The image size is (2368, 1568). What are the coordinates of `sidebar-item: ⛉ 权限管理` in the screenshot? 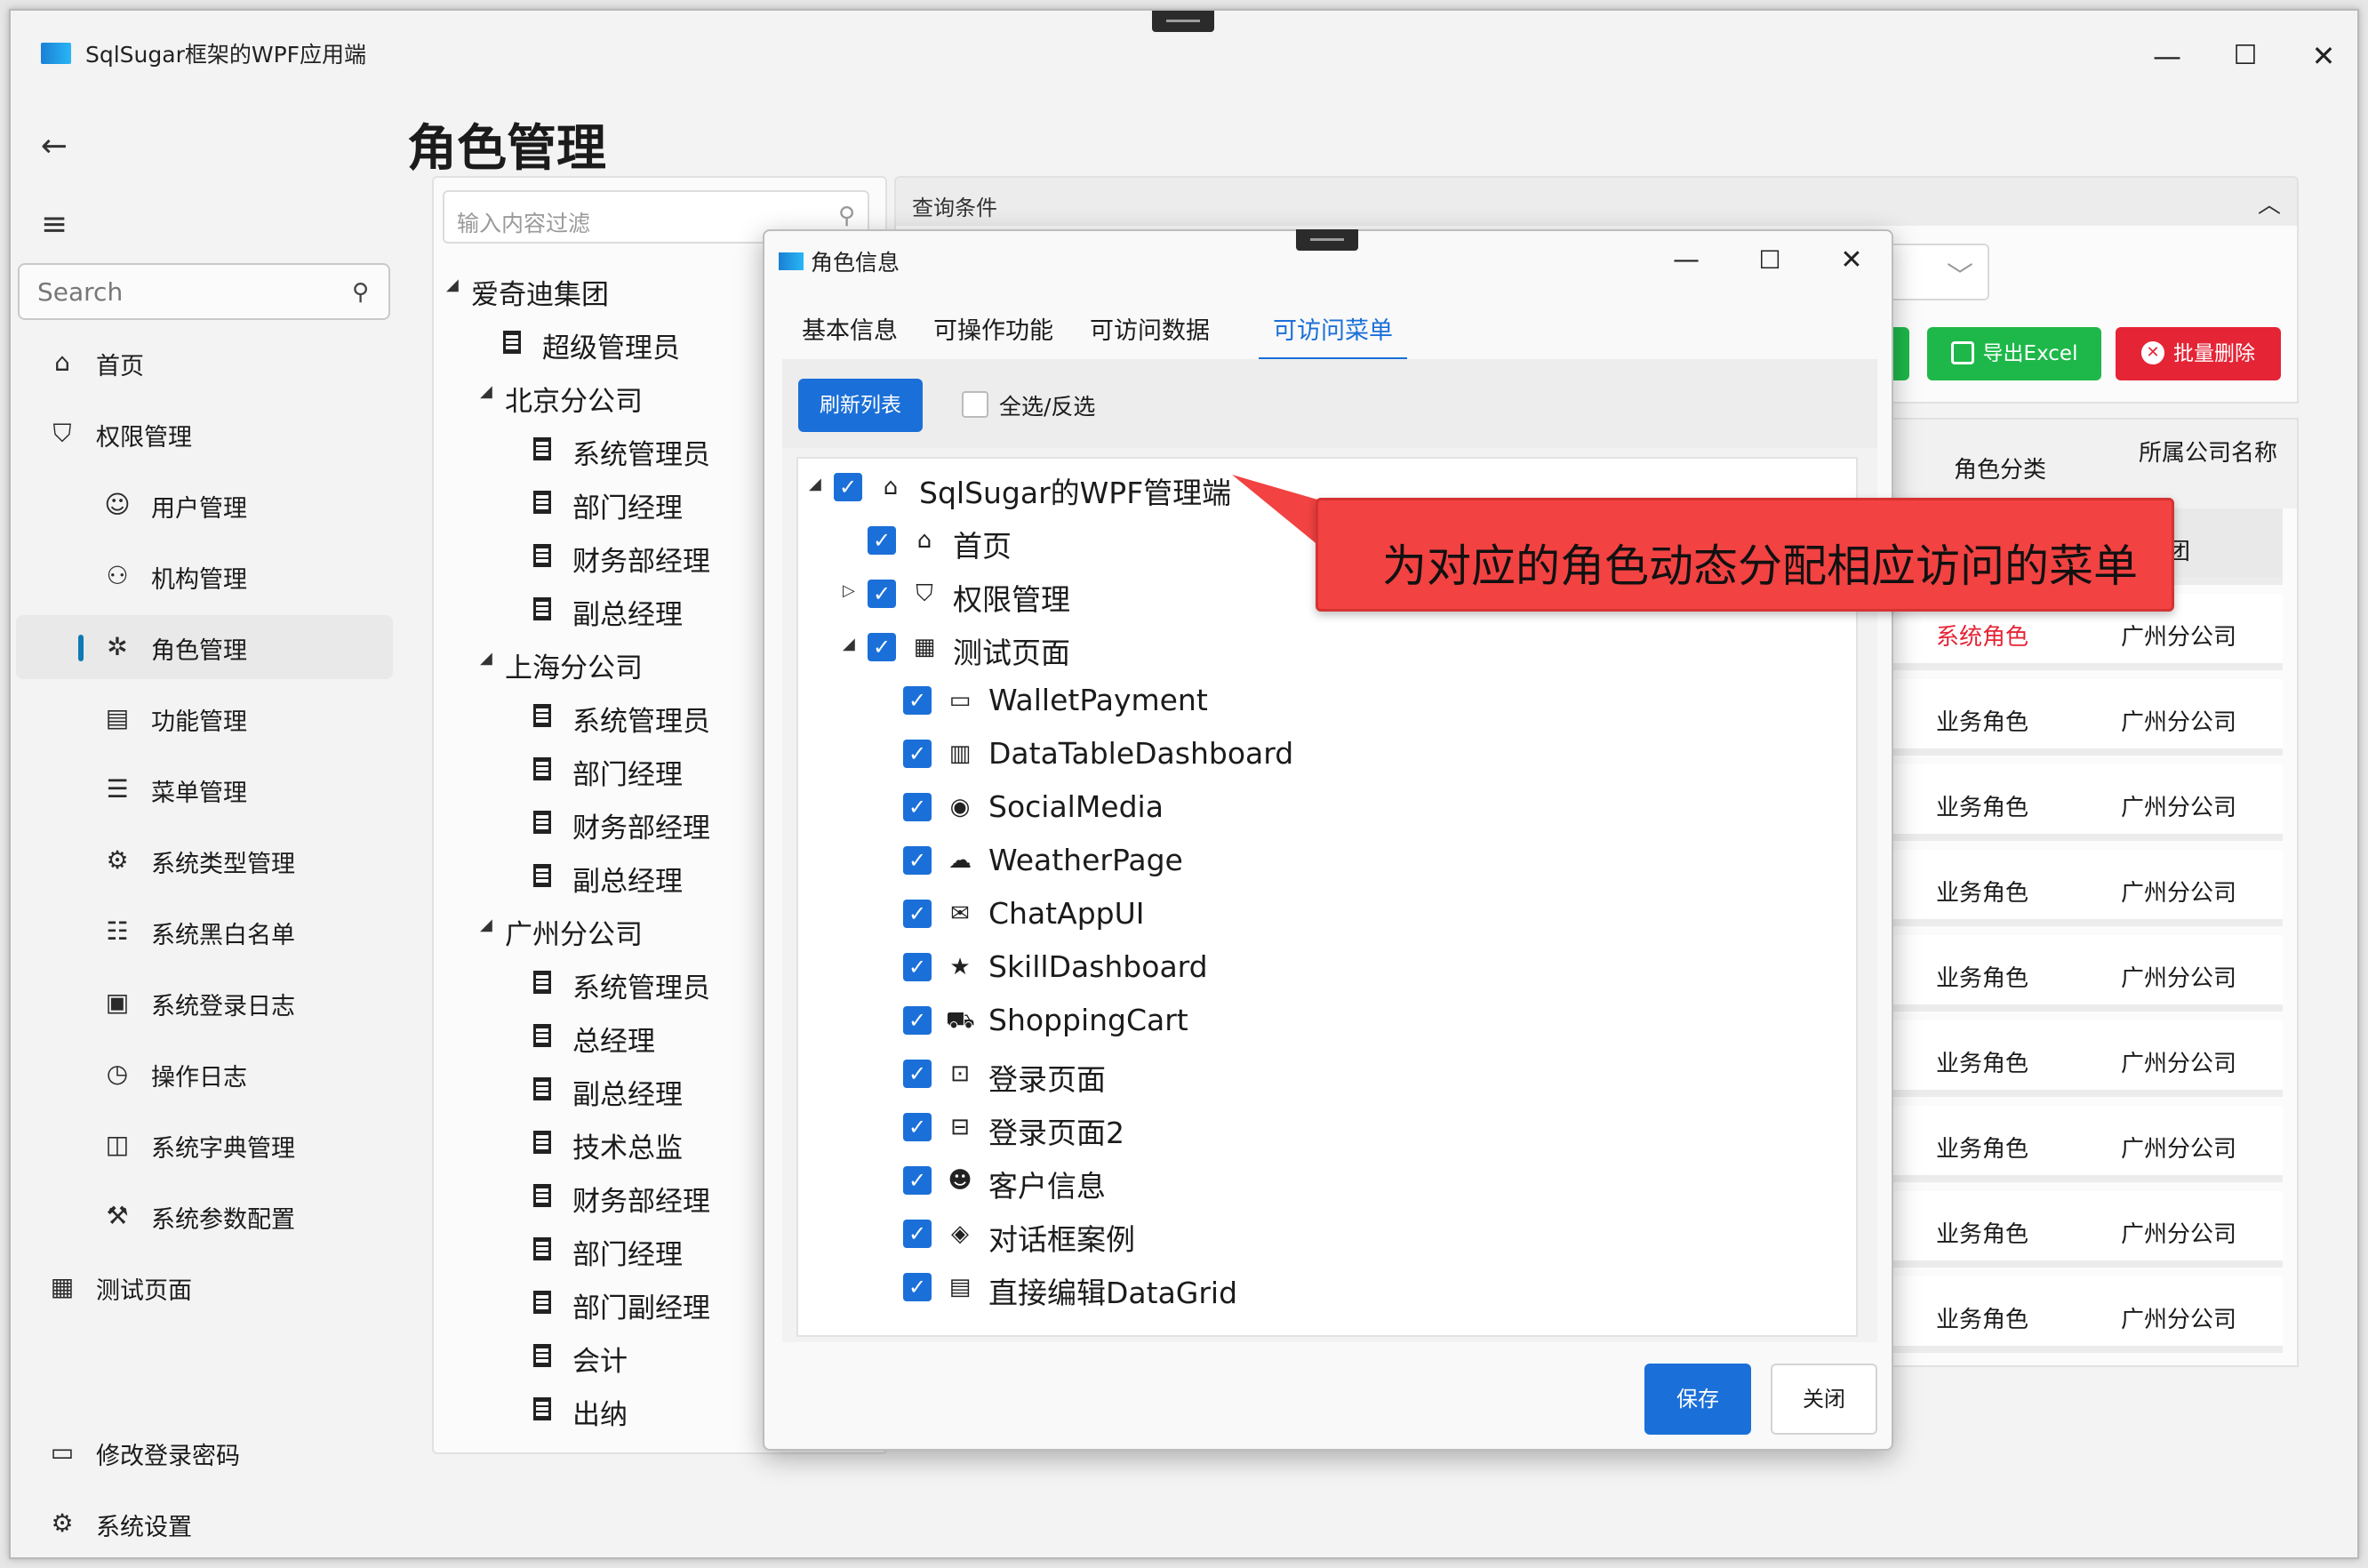 It's located at (204, 434).